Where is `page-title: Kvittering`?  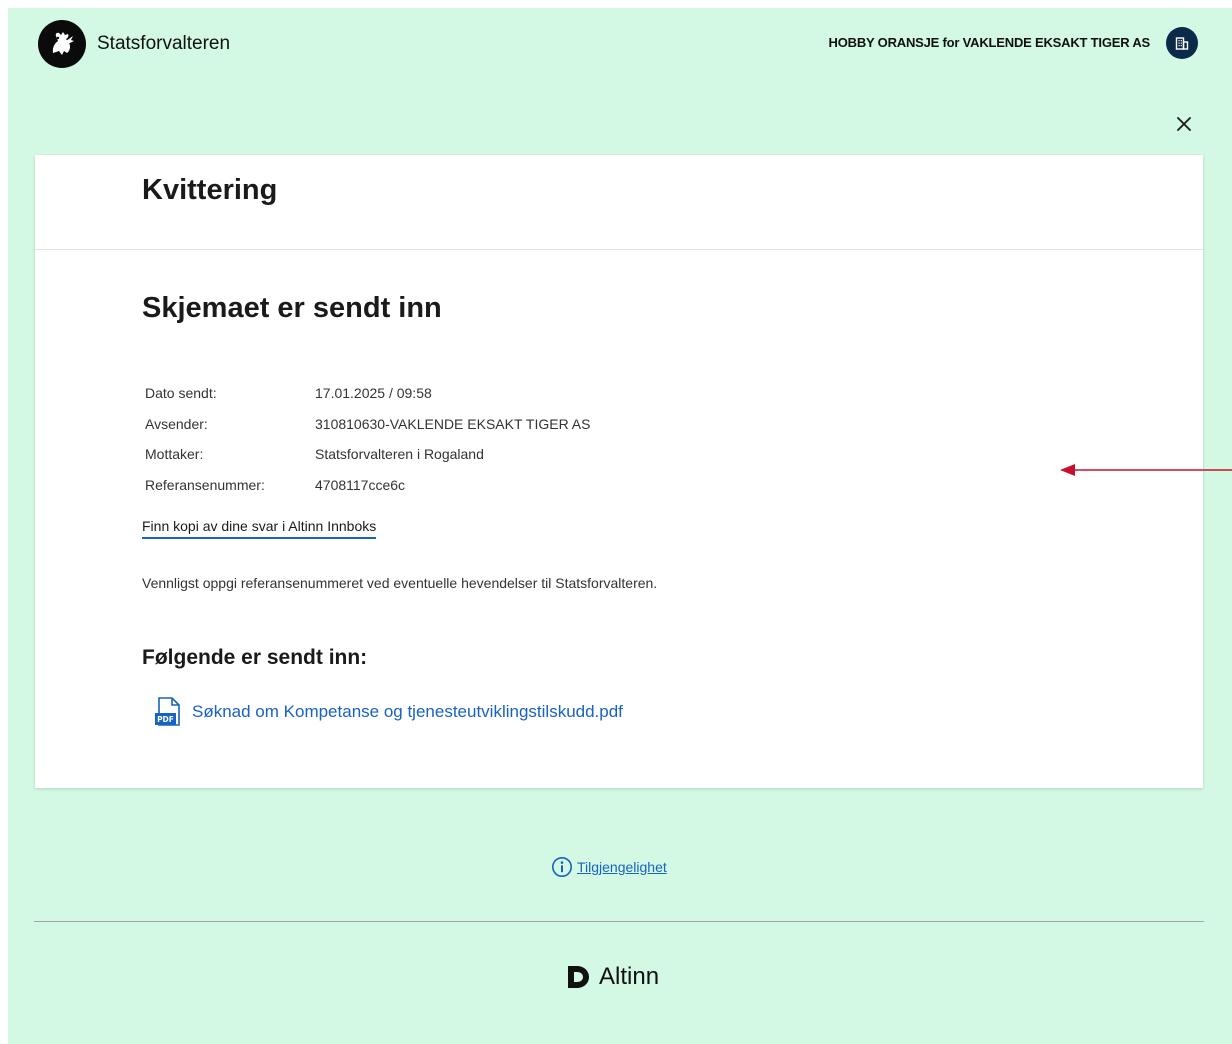
page-title: Kvittering is located at coordinates (210, 190).